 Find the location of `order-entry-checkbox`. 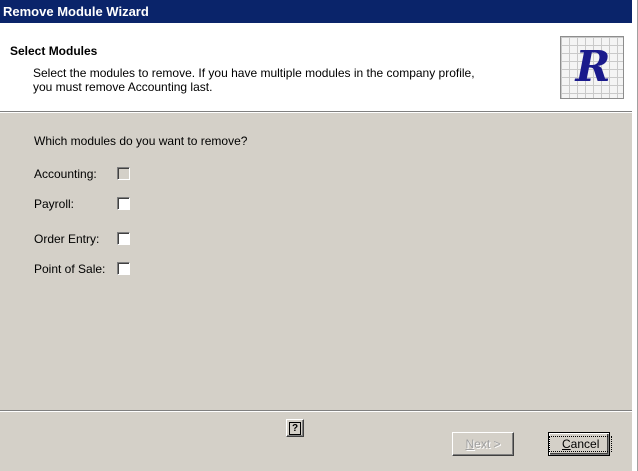

order-entry-checkbox is located at coordinates (123, 238).